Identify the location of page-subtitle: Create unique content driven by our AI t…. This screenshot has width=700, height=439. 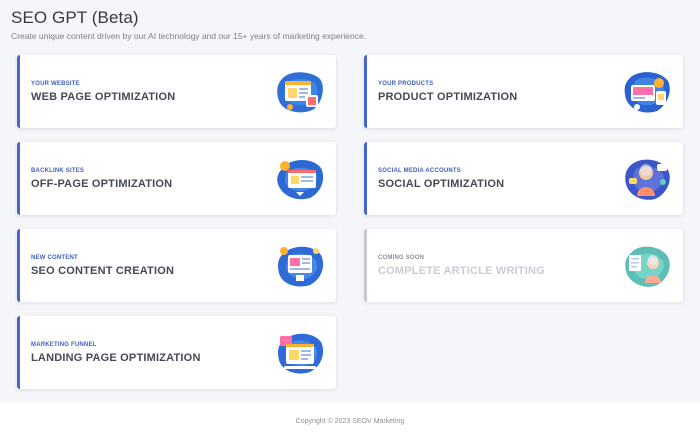
(189, 36).